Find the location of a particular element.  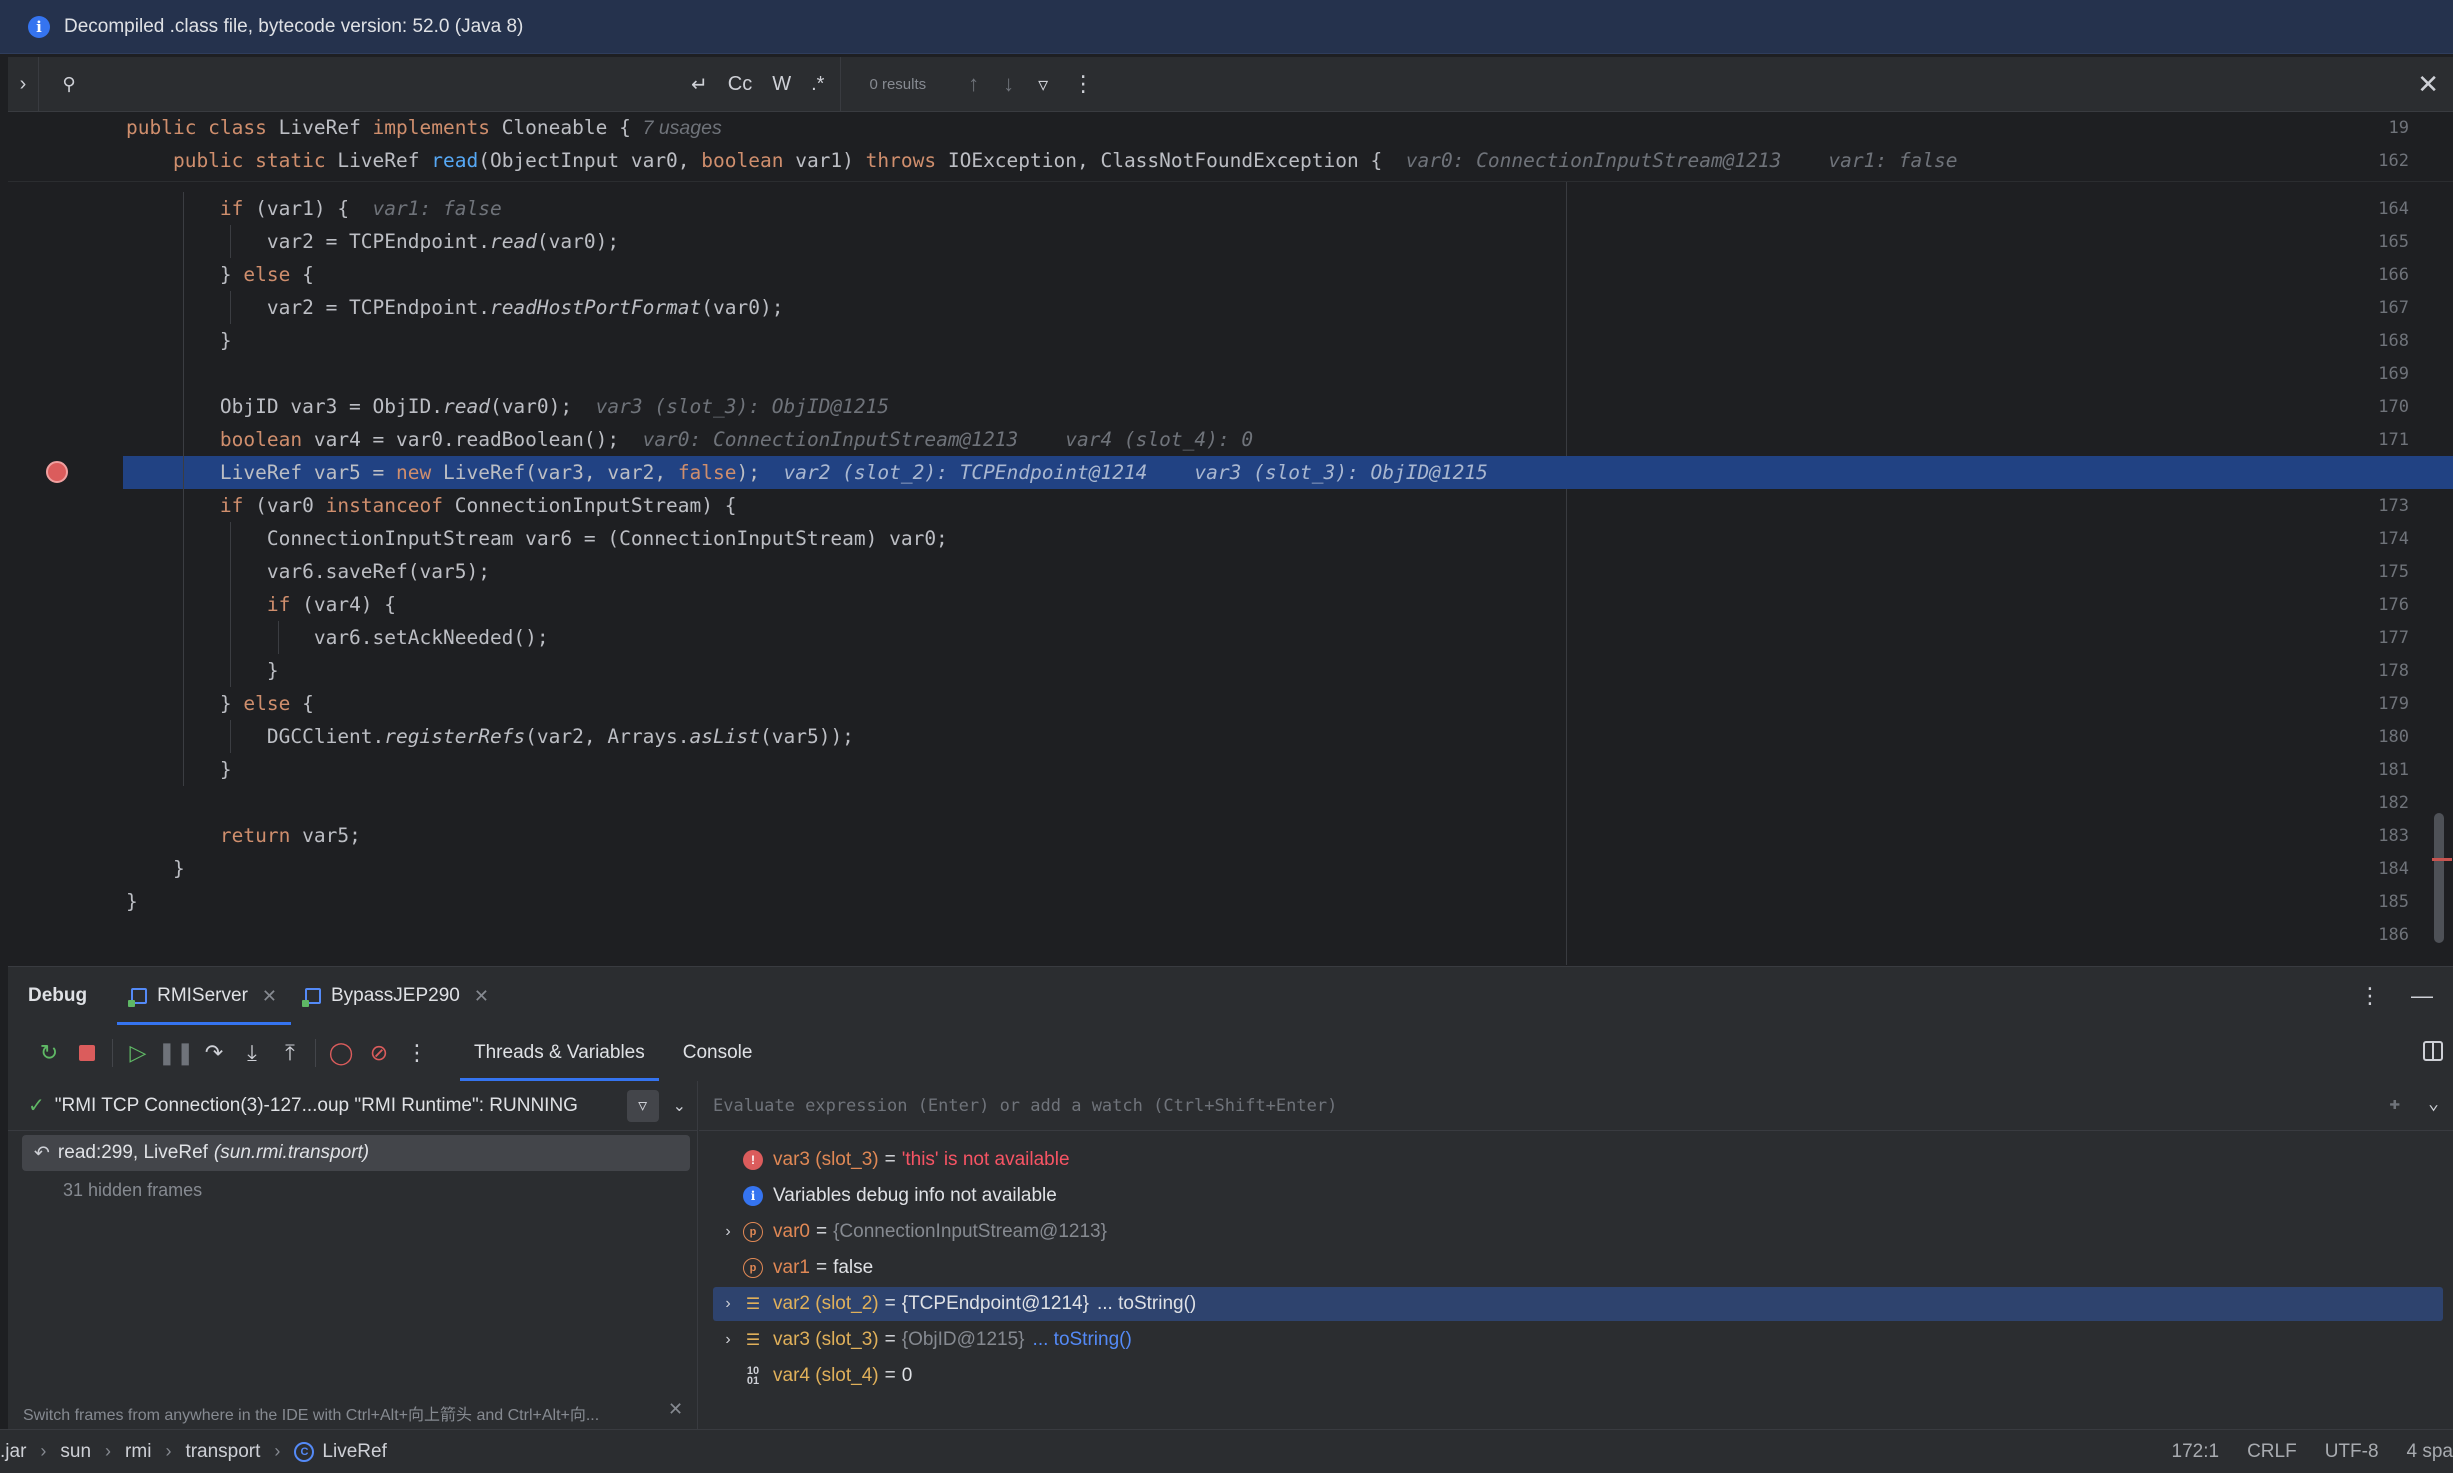

line-number: 167 is located at coordinates (2379, 308).